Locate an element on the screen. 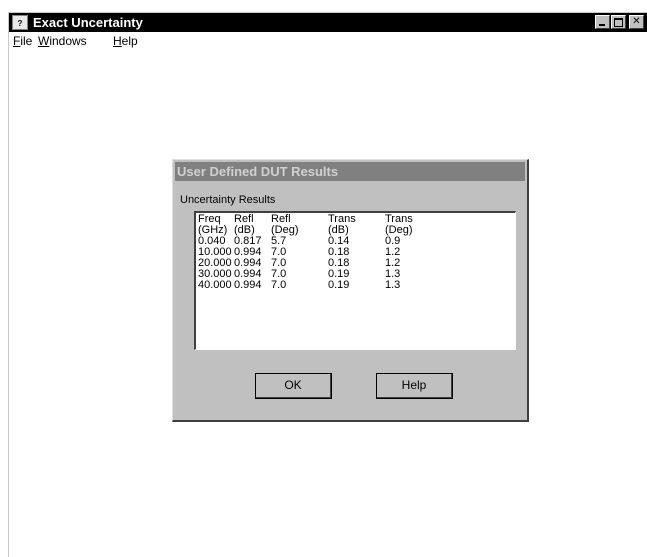 This screenshot has width=647, height=557. minimize-icon is located at coordinates (602, 22).